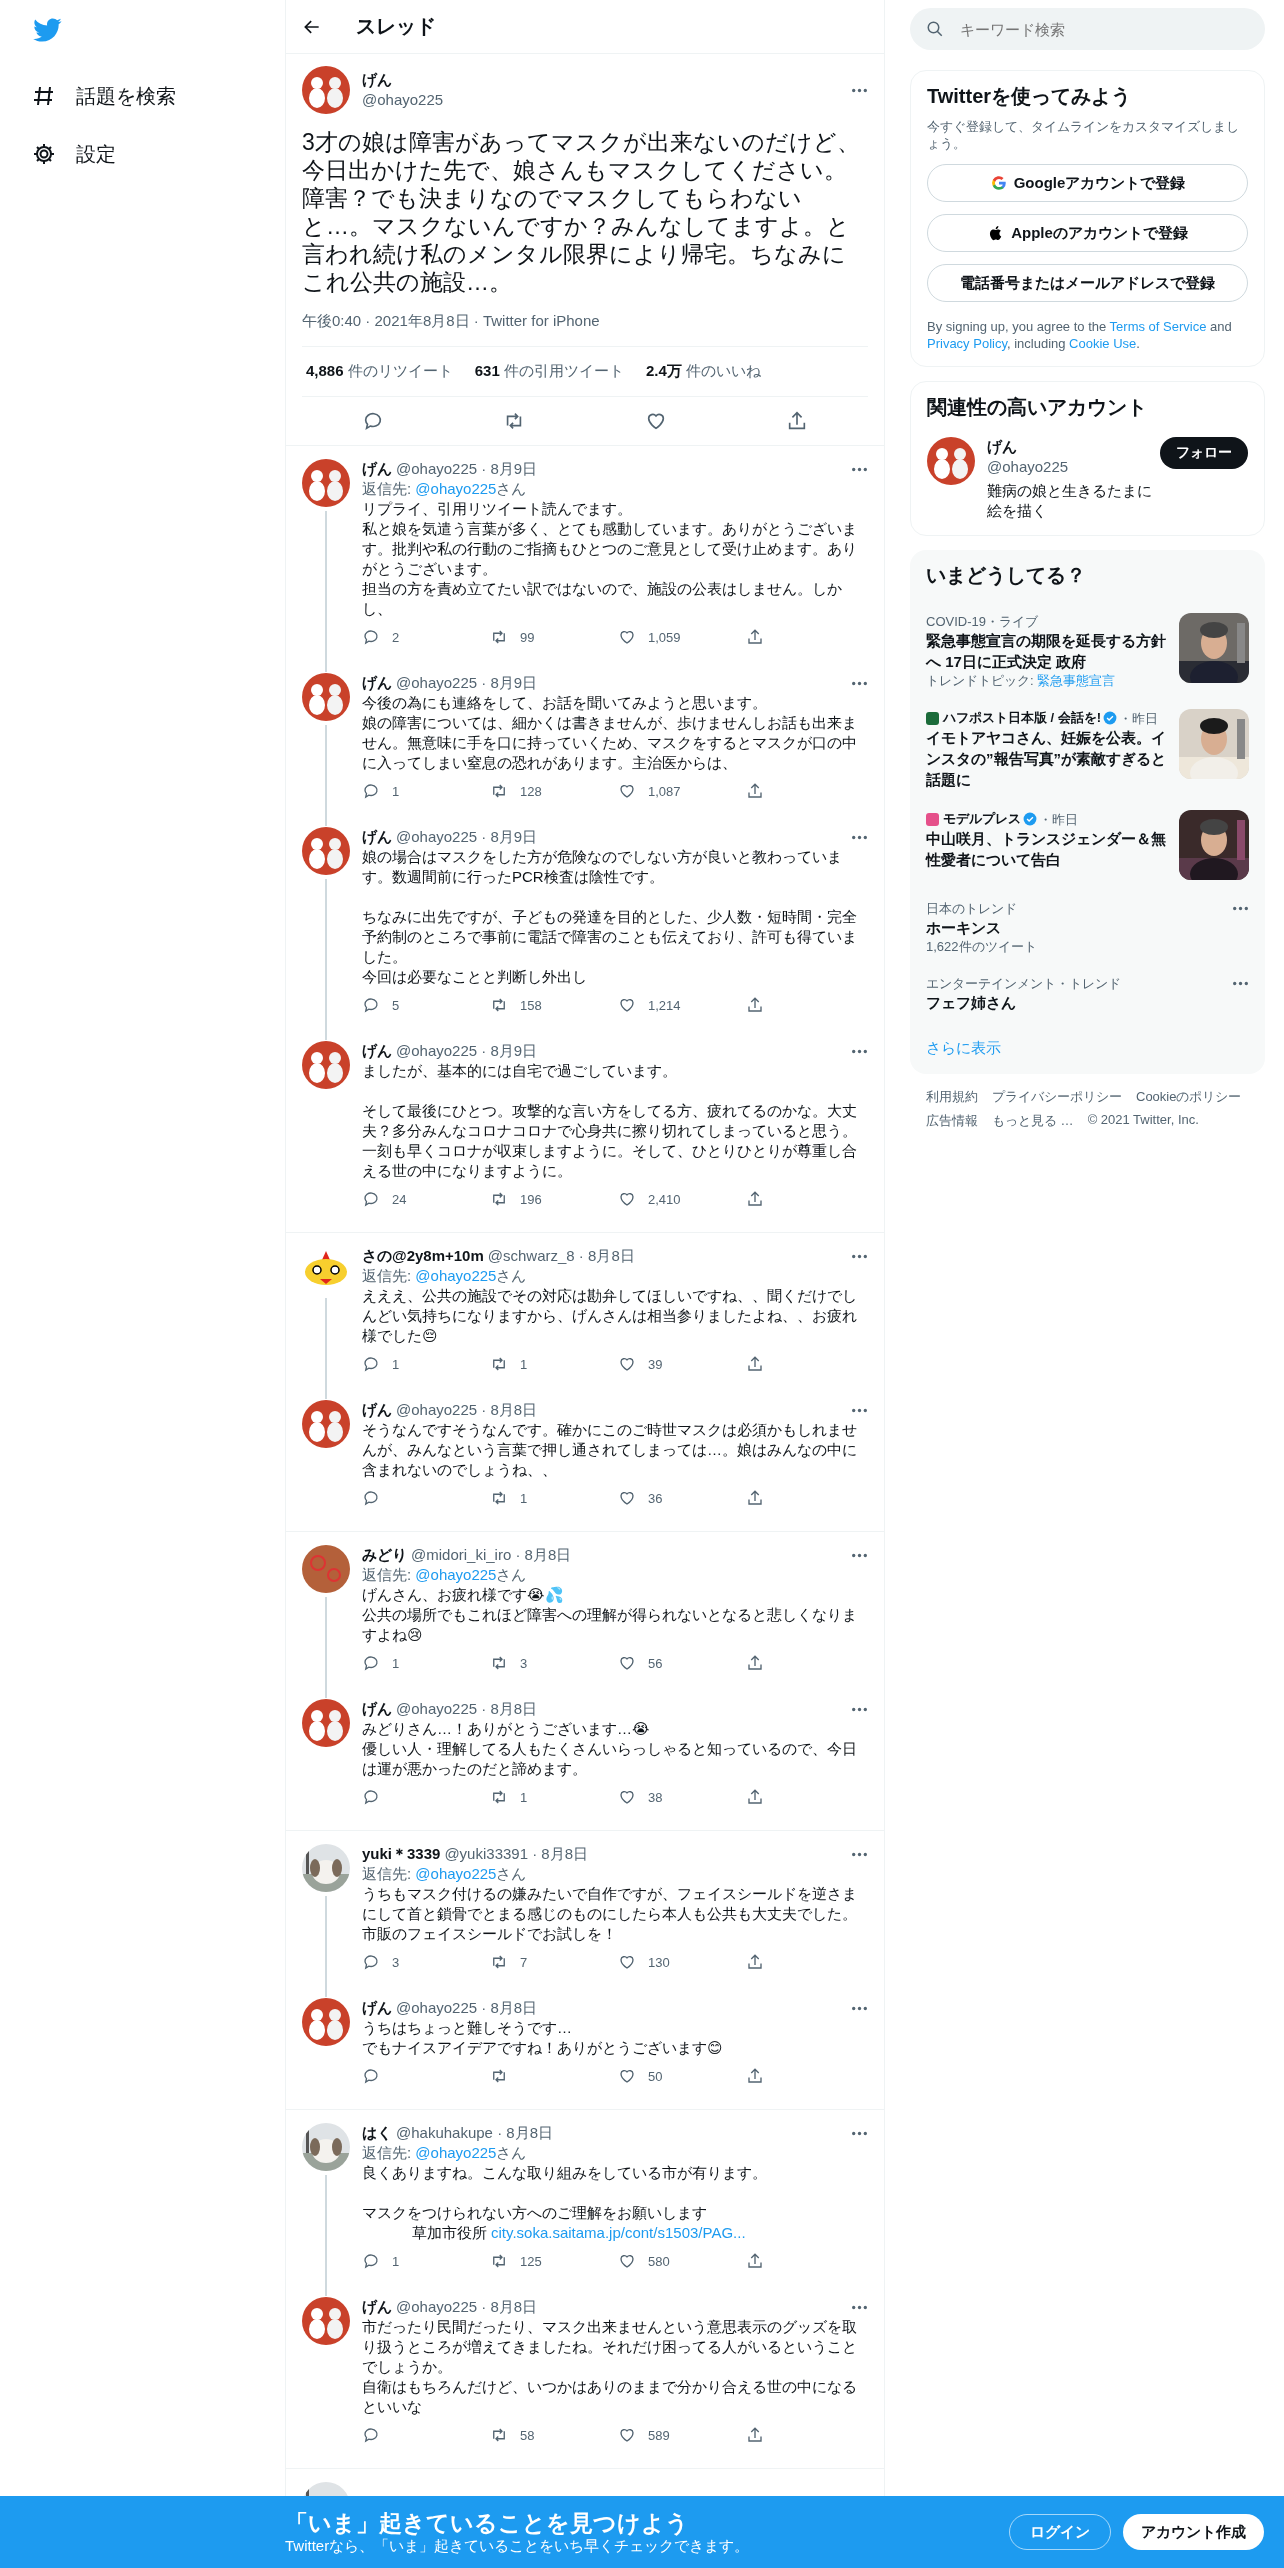 This screenshot has width=1284, height=2568. Describe the element at coordinates (1204, 453) in the screenshot. I see `follow-button: フォロー` at that location.